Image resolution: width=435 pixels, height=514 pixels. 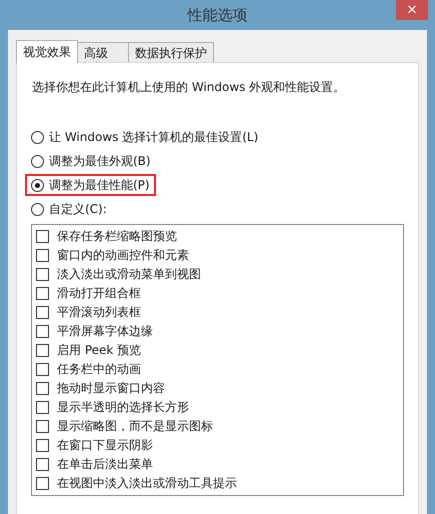 I want to click on window-title: 性能选项, so click(x=218, y=15).